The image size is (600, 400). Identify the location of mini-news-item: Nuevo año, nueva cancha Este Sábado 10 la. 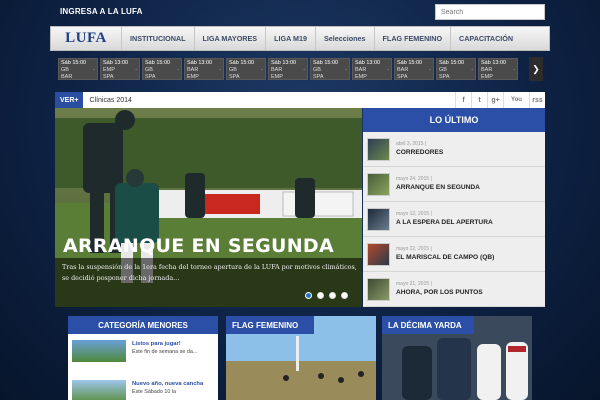
(137, 390).